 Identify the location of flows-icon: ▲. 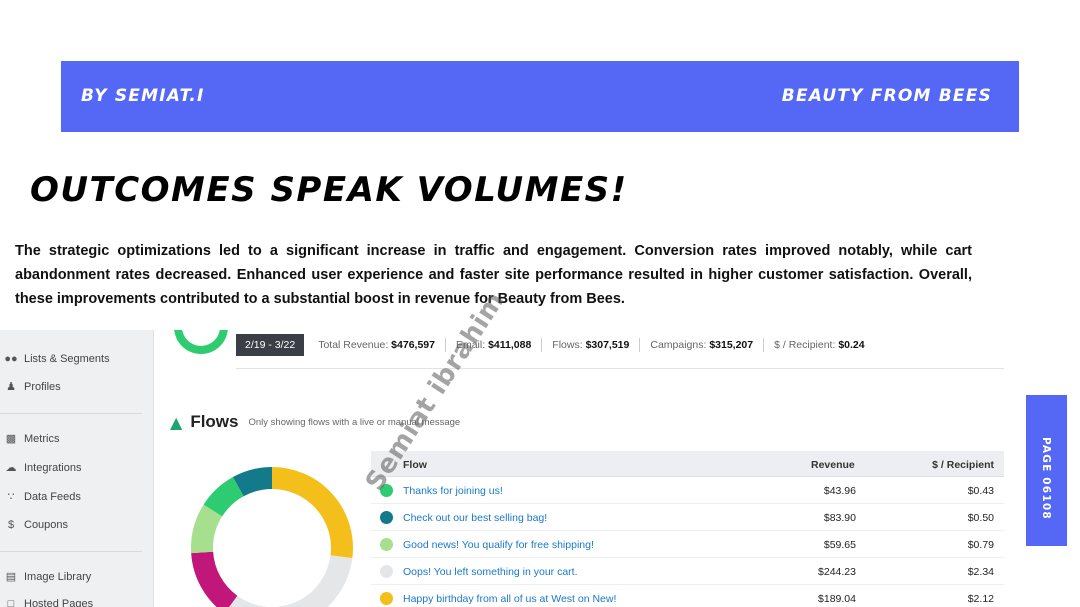
(176, 422).